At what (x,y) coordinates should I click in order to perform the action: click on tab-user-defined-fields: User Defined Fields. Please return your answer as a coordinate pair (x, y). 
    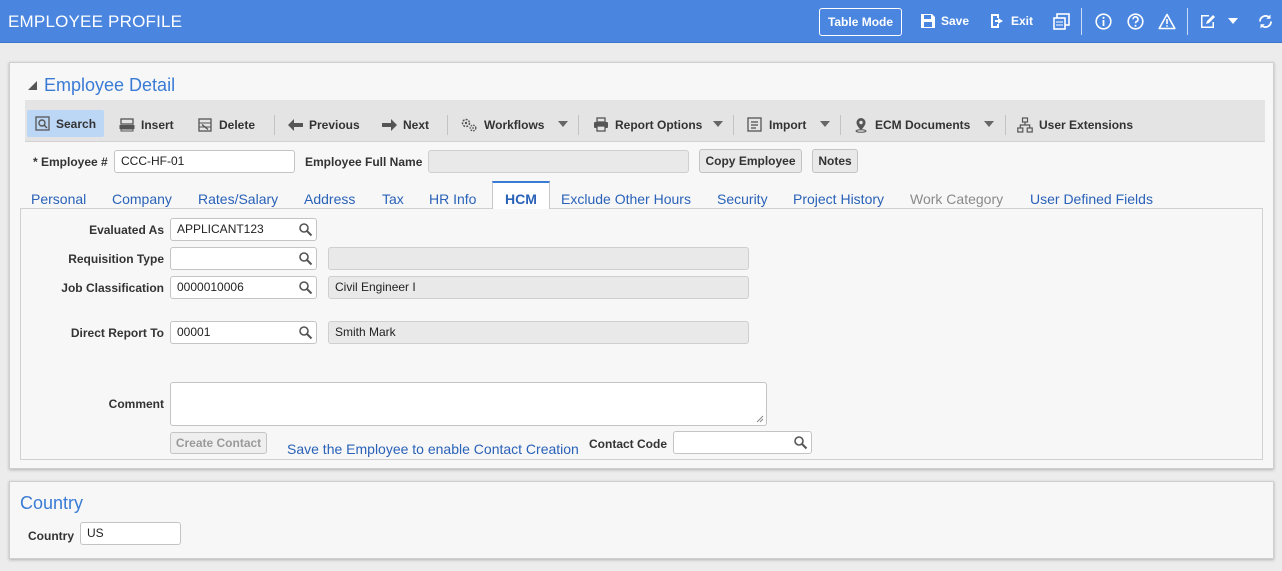
    Looking at the image, I should click on (1091, 195).